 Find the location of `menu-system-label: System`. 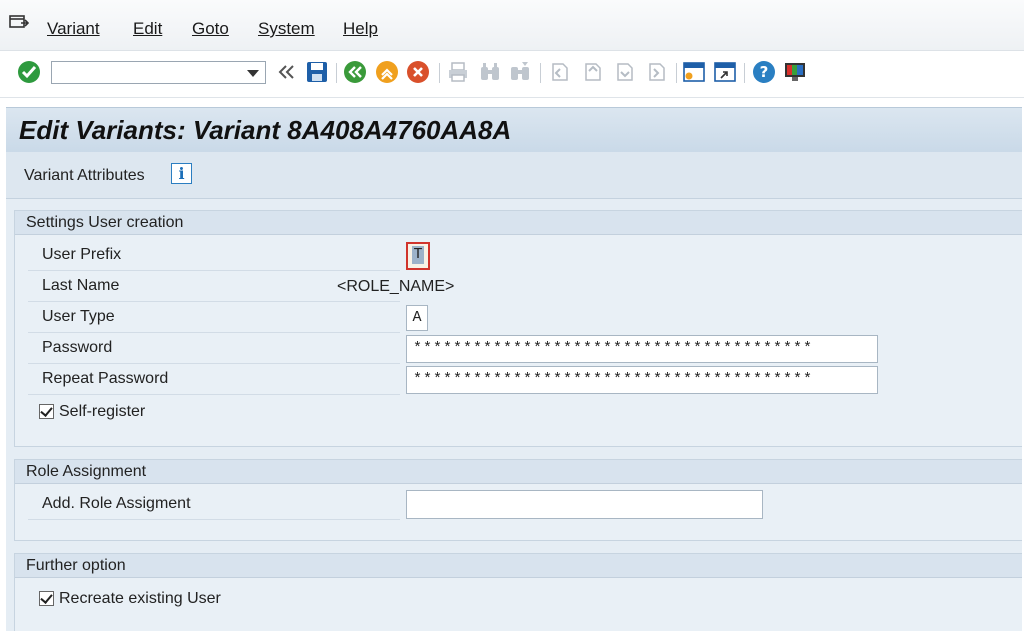

menu-system-label: System is located at coordinates (286, 28).